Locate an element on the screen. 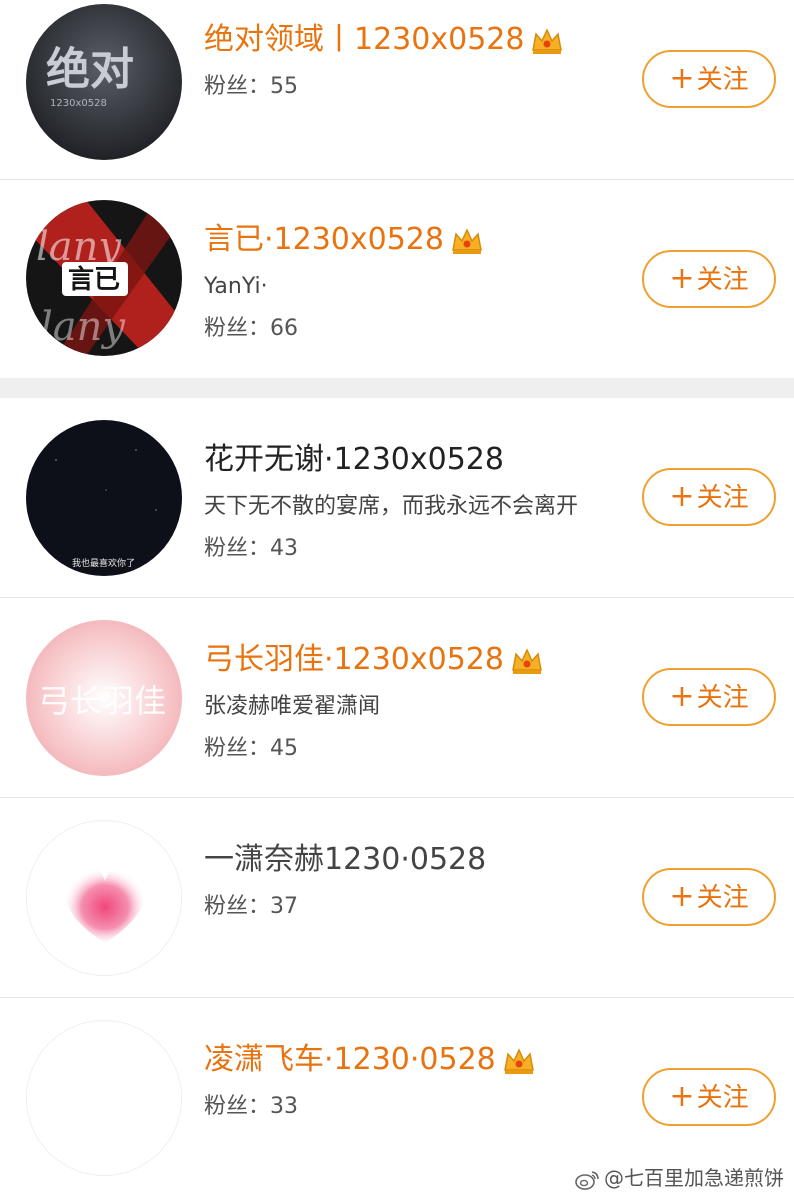 The width and height of the screenshot is (794, 1200). user-name: 凌潇飞车·1230·0528 is located at coordinates (370, 1060).